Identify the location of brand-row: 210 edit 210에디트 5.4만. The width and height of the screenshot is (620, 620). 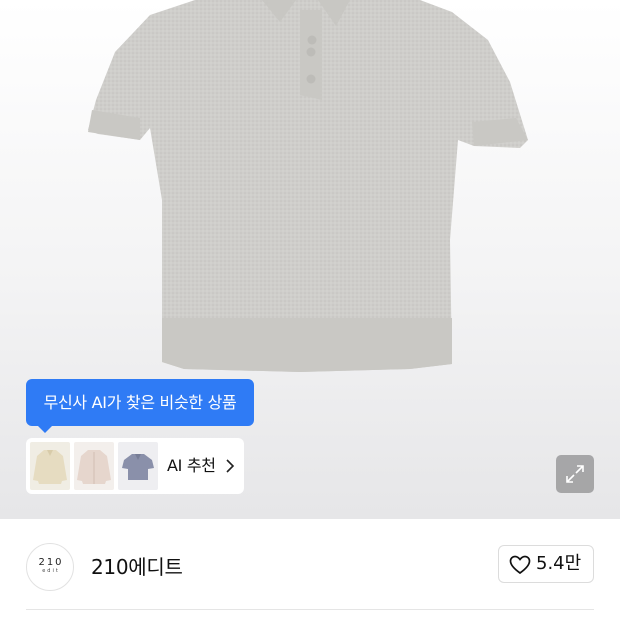
(310, 564).